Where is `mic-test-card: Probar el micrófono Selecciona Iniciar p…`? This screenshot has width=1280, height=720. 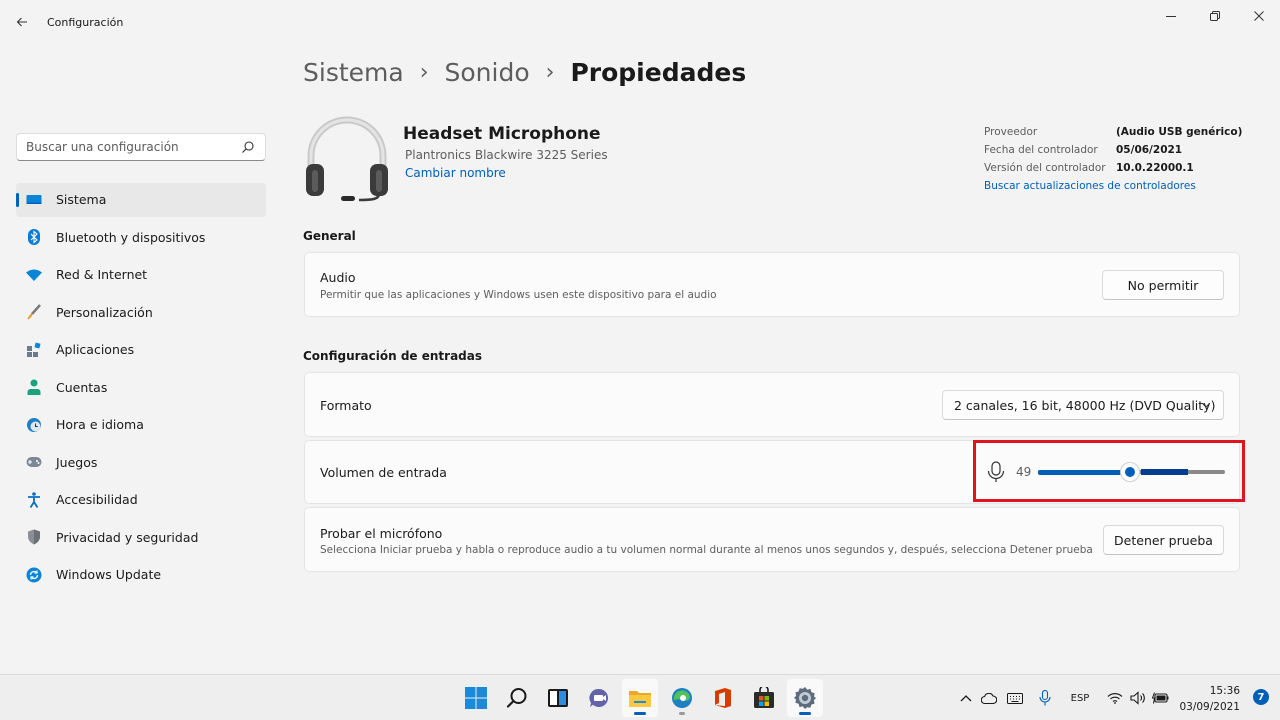 mic-test-card: Probar el micrófono Selecciona Iniciar p… is located at coordinates (772, 539).